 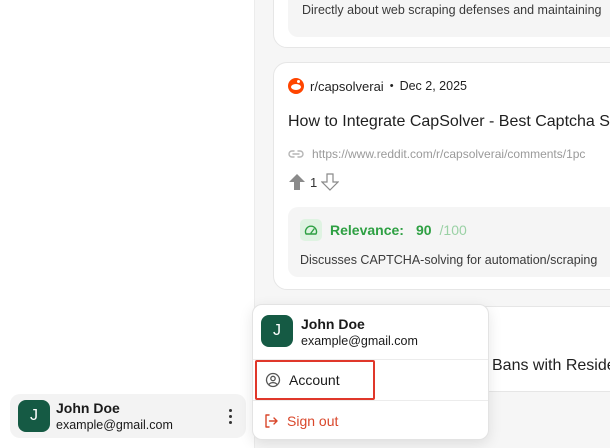 What do you see at coordinates (347, 86) in the screenshot?
I see `subreddit-name: r/capsolverai` at bounding box center [347, 86].